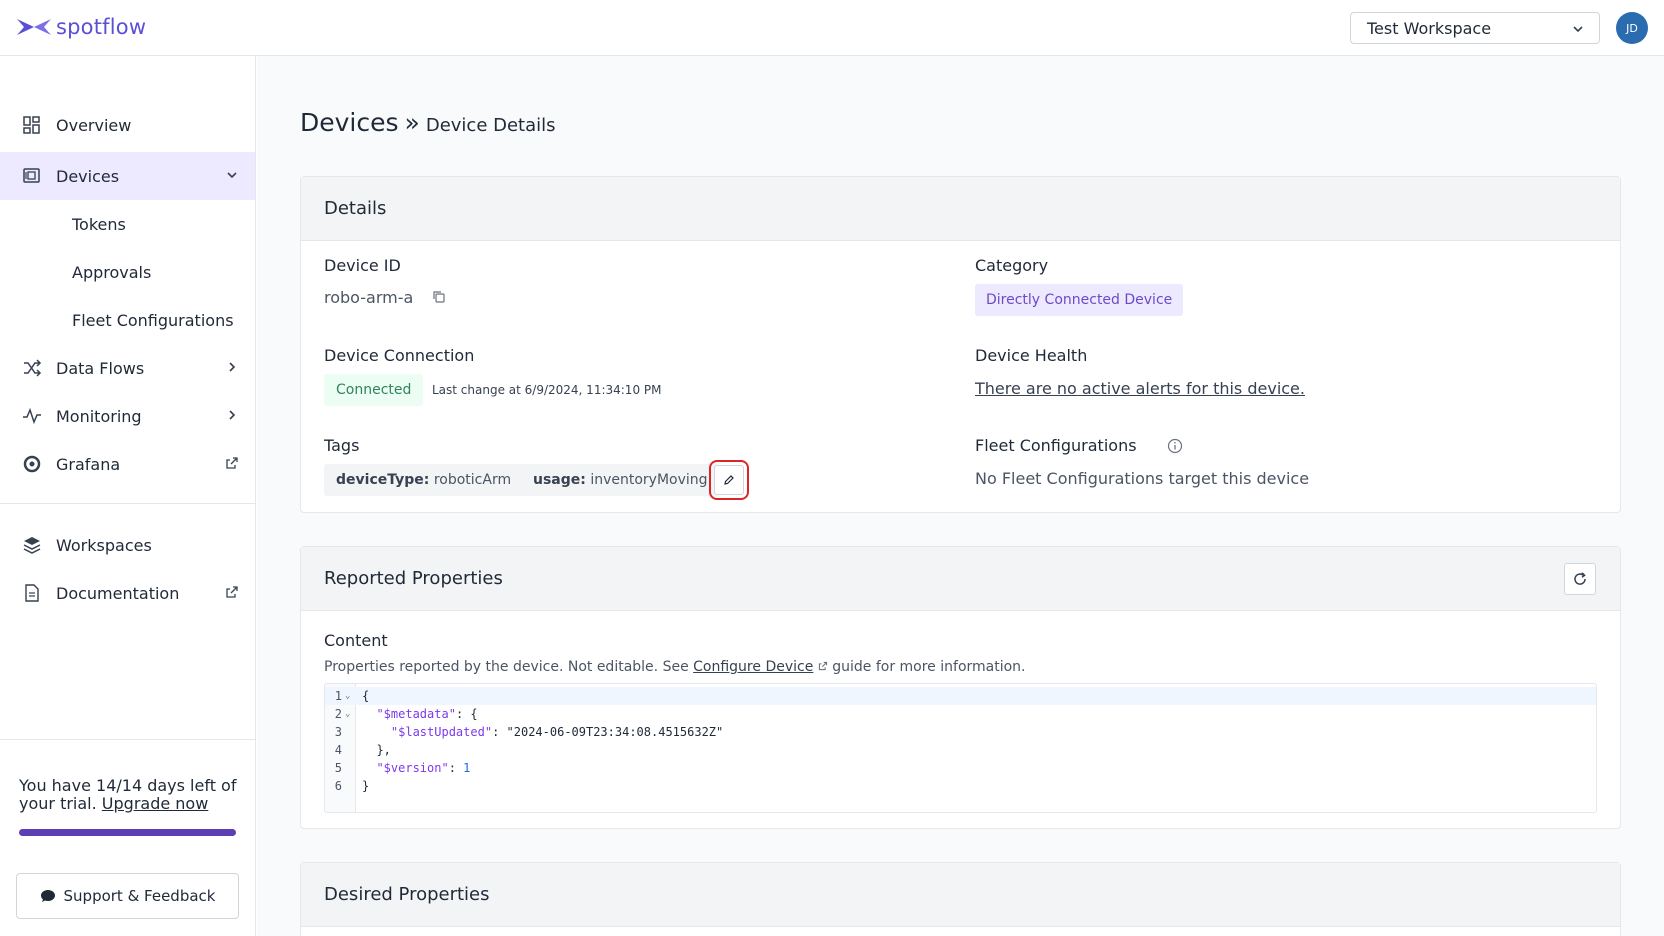 Image resolution: width=1664 pixels, height=936 pixels. Describe the element at coordinates (355, 208) in the screenshot. I see `details-title: Details` at that location.